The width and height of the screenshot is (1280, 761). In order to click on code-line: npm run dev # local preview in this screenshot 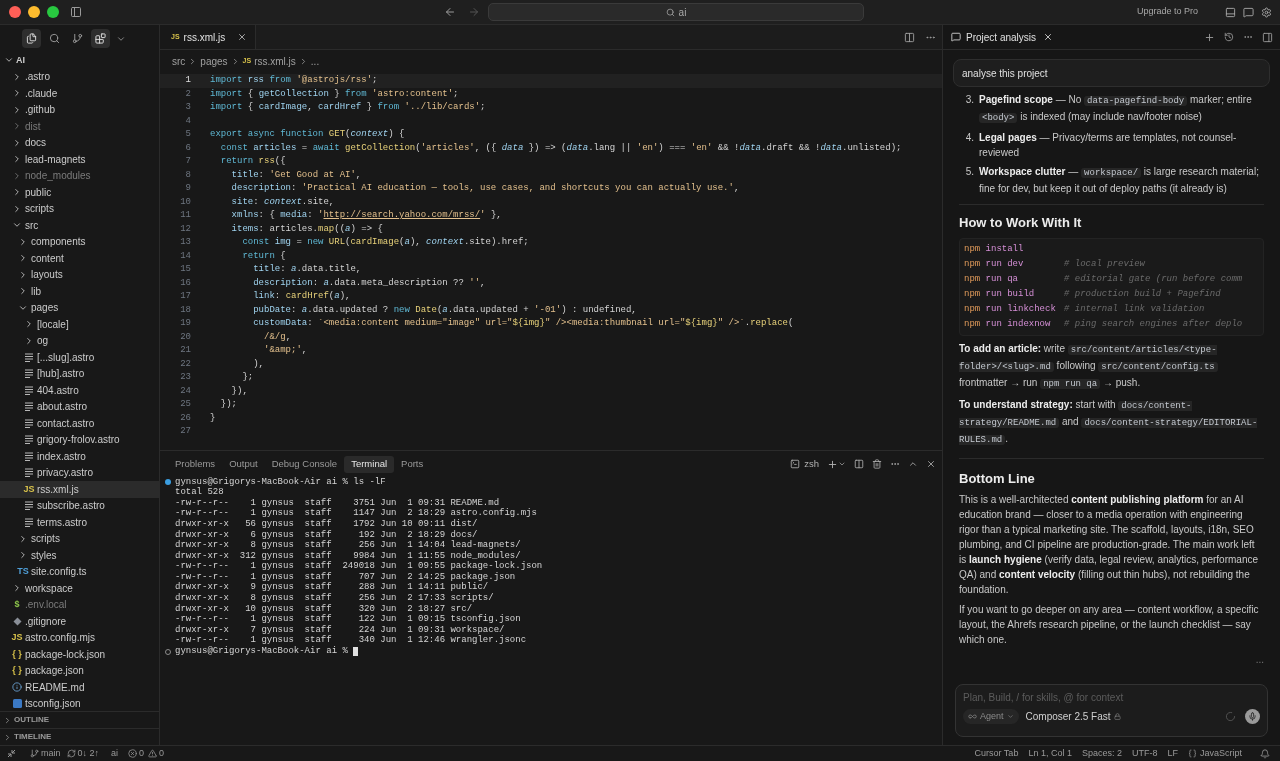, I will do `click(1055, 264)`.